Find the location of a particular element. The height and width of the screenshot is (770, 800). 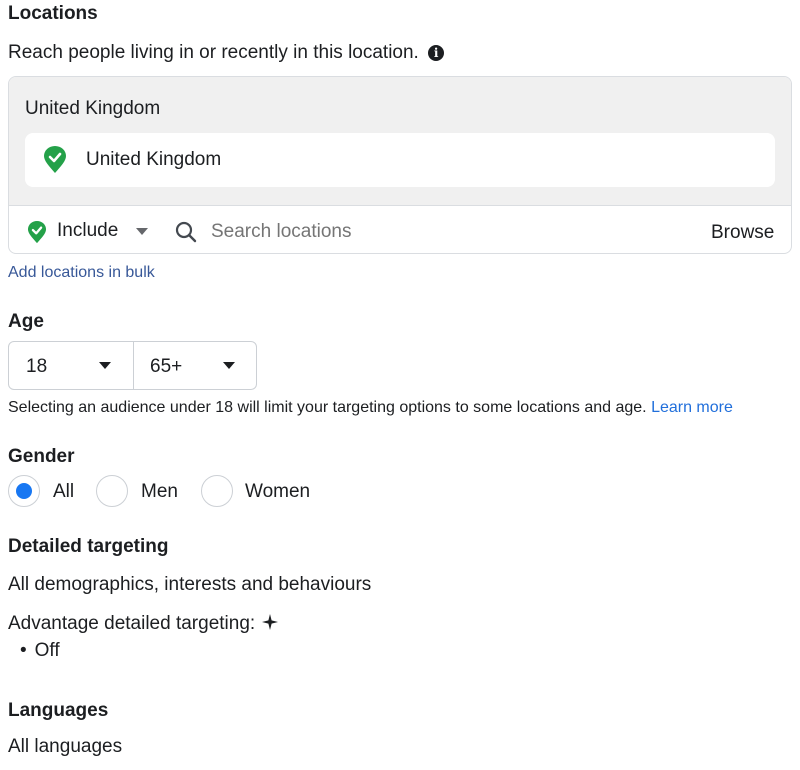

info-icon: i is located at coordinates (436, 52).